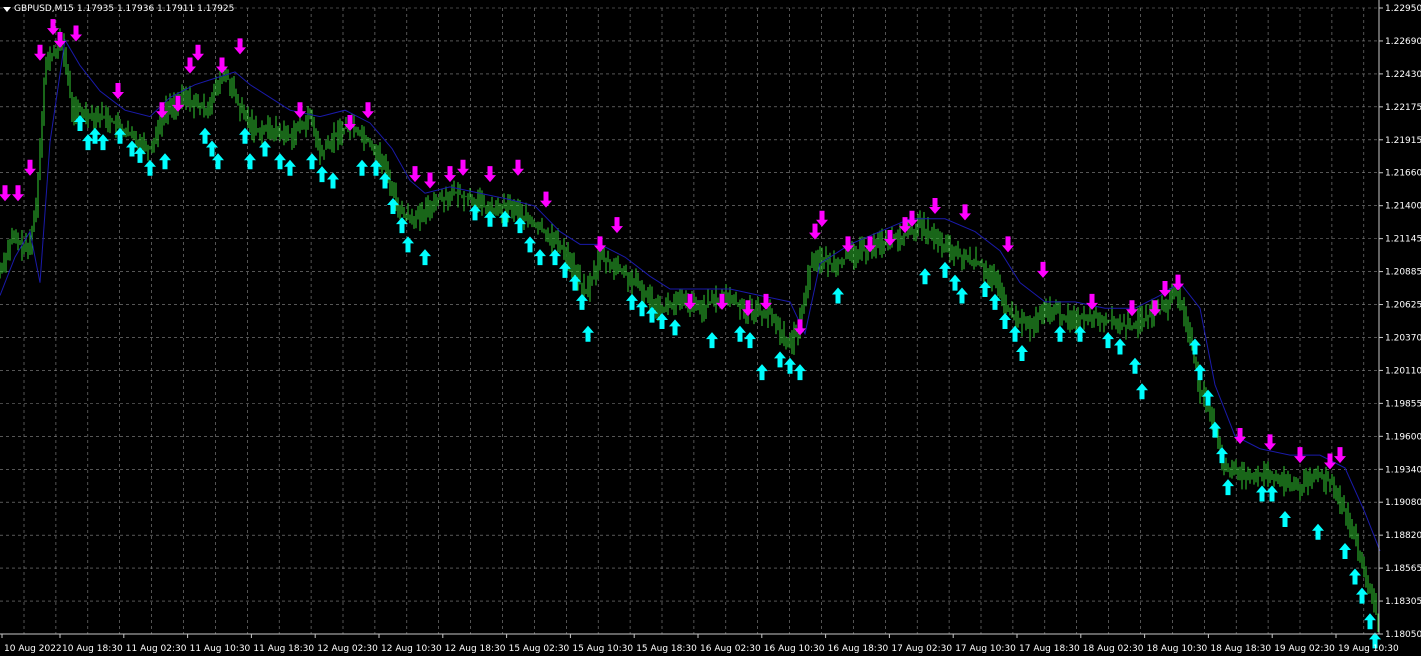  Describe the element at coordinates (156, 649) in the screenshot. I see `time-label: 11 Aug 02:30` at that location.